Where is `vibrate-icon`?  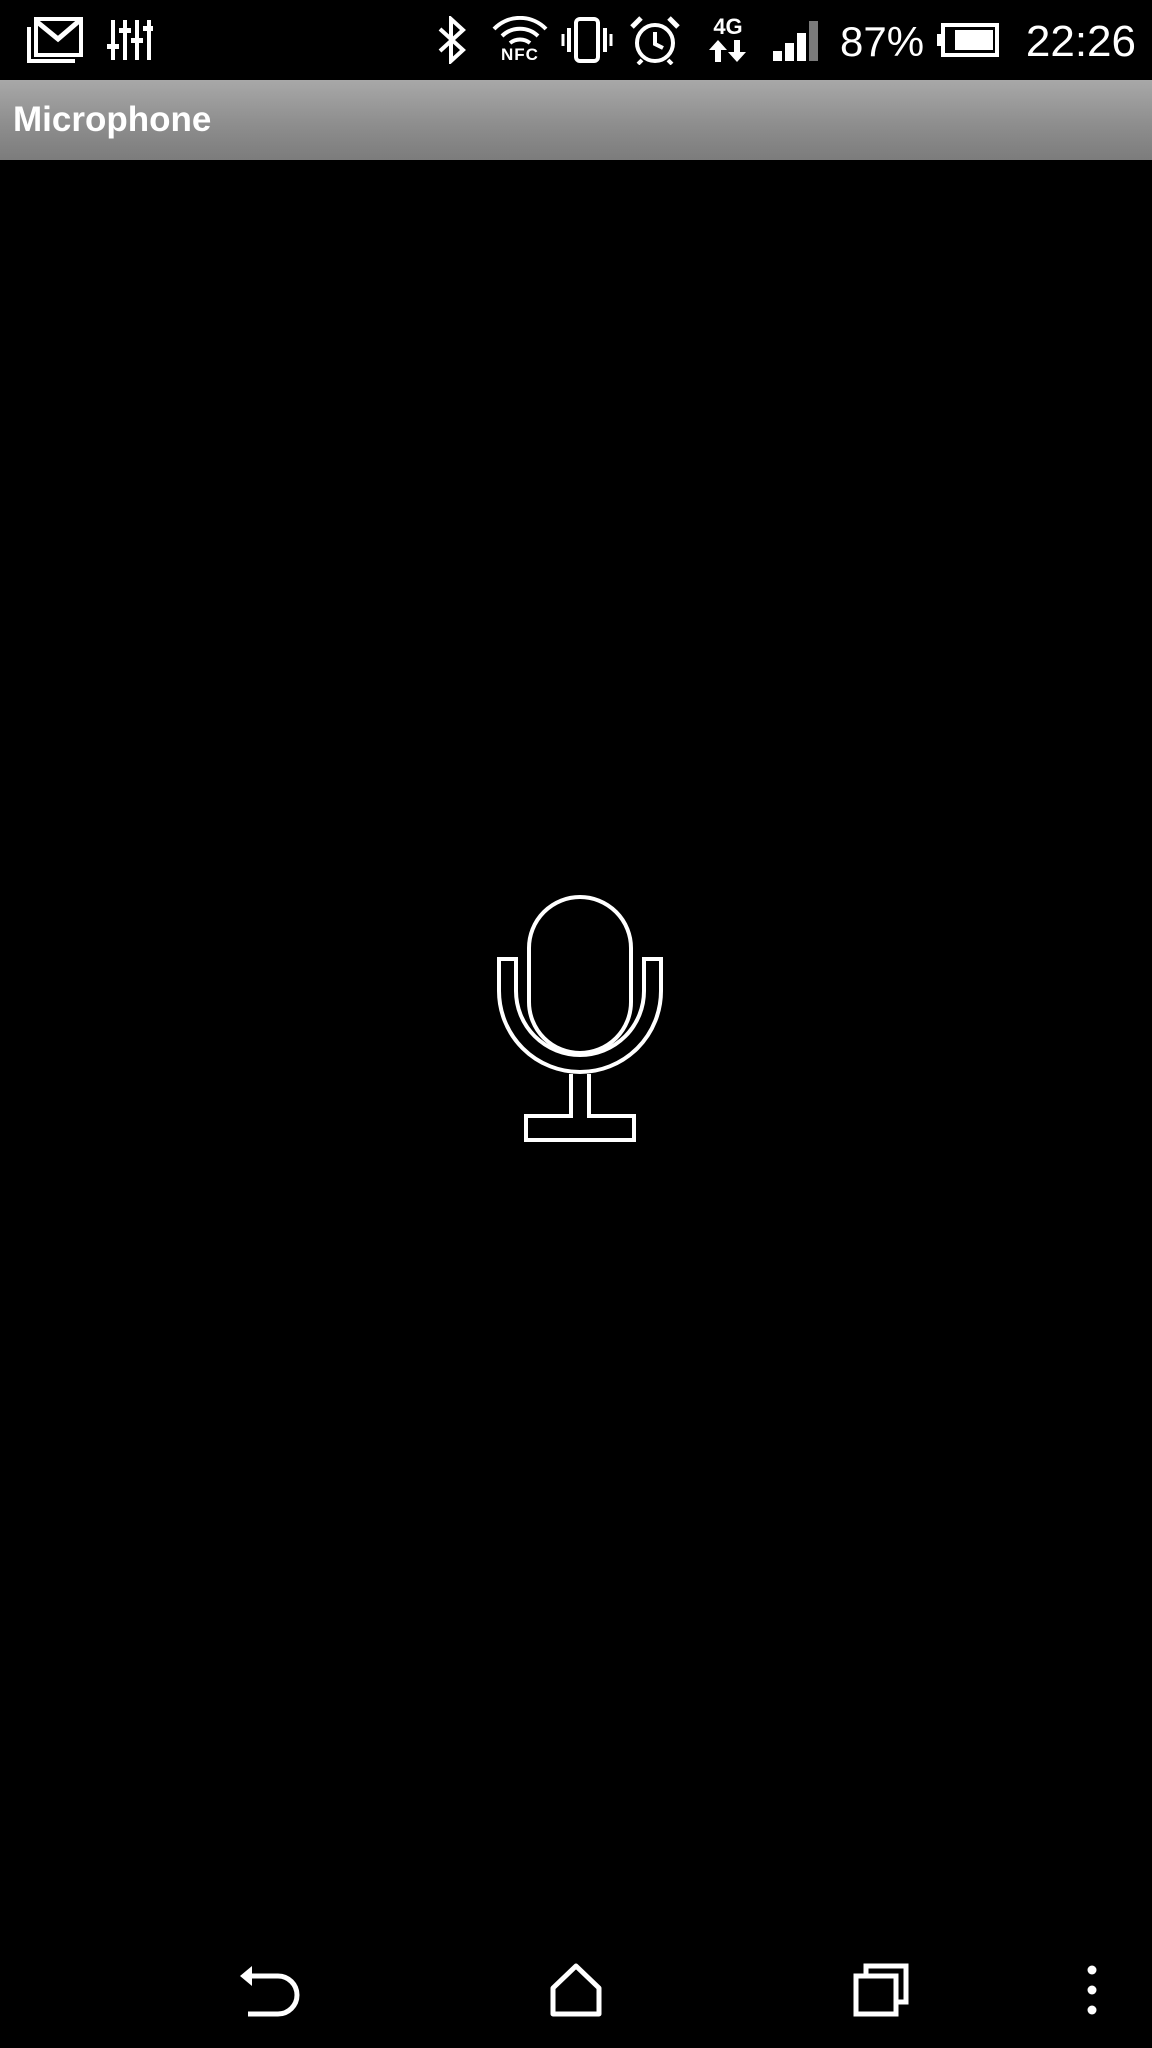
vibrate-icon is located at coordinates (587, 40).